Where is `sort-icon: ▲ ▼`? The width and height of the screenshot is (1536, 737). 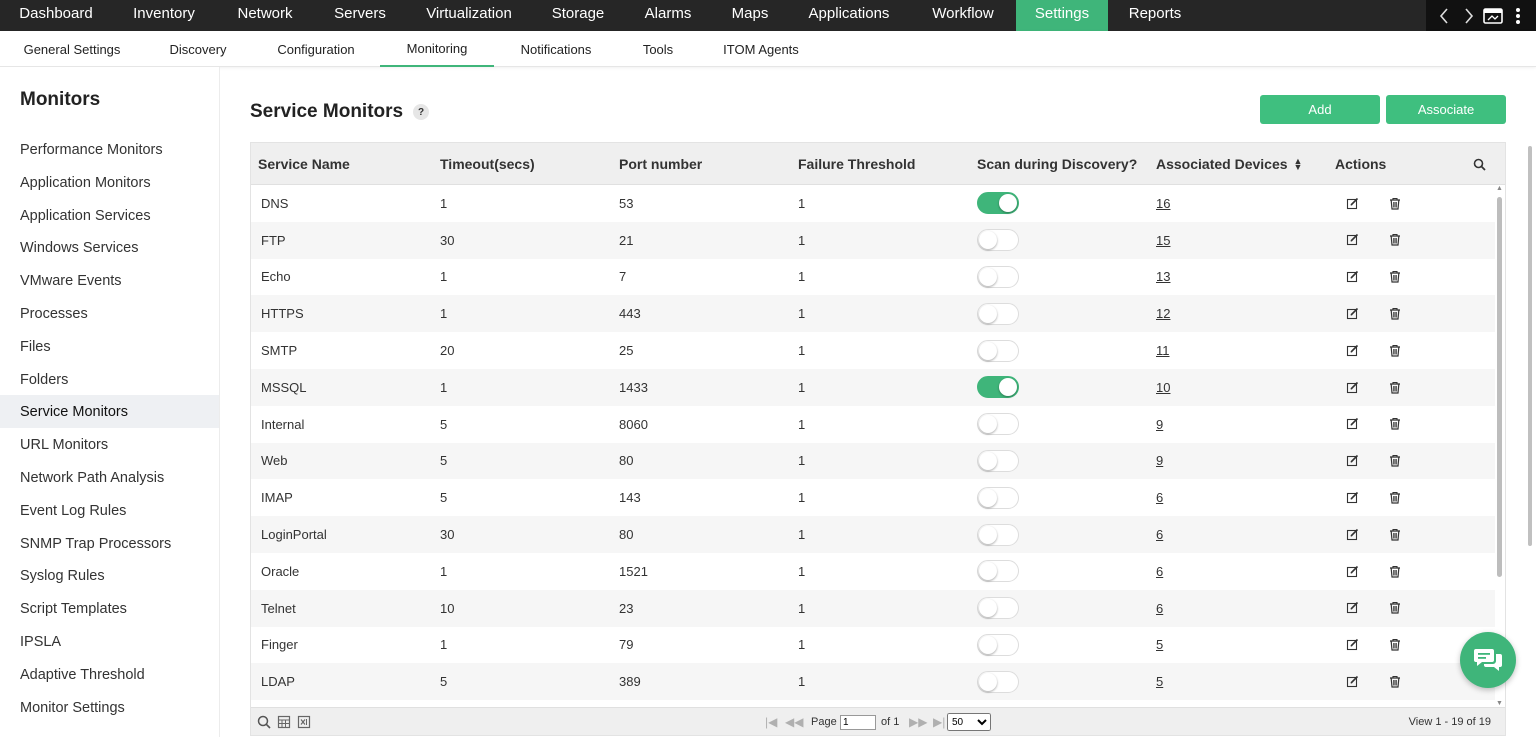
sort-icon: ▲ ▼ is located at coordinates (1298, 164).